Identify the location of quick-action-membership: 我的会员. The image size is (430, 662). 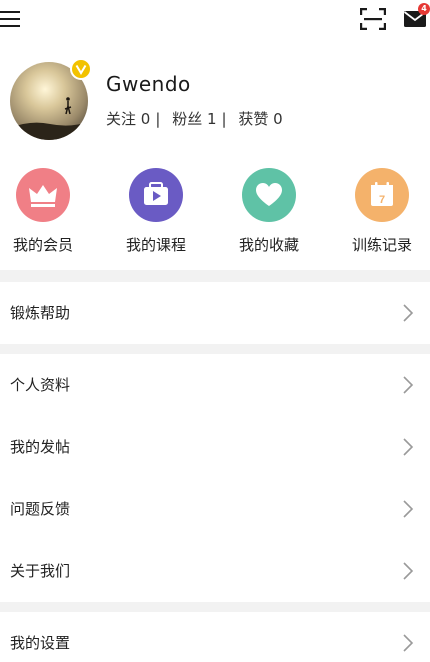
(43, 216).